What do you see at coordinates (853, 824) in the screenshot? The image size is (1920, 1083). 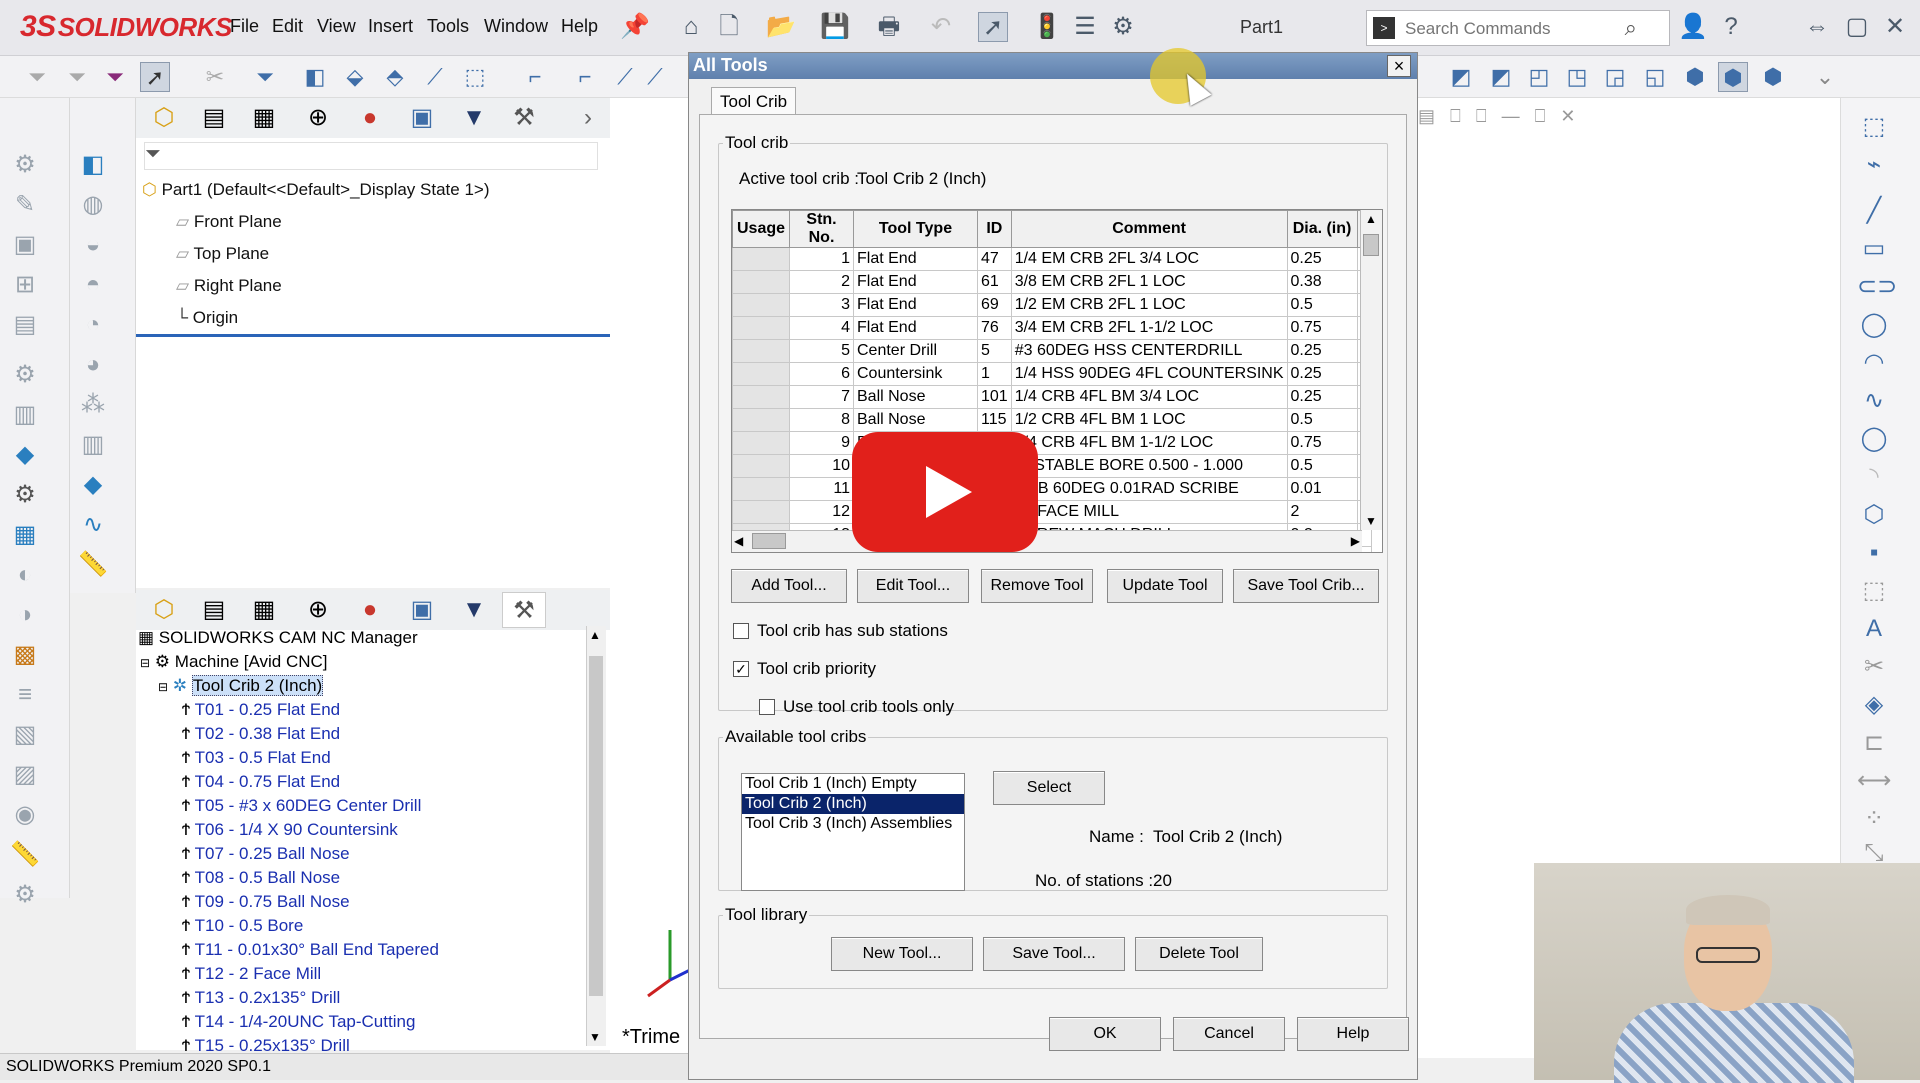 I see `crib-item-3: Tool Crib 3 (Inch) Assemblies` at bounding box center [853, 824].